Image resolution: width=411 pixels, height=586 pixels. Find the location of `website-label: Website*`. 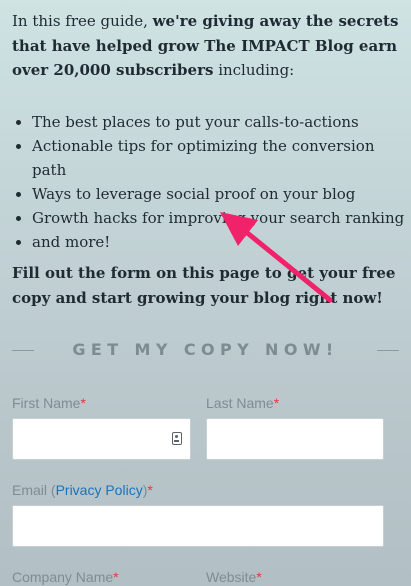

website-label: Website* is located at coordinates (234, 577).